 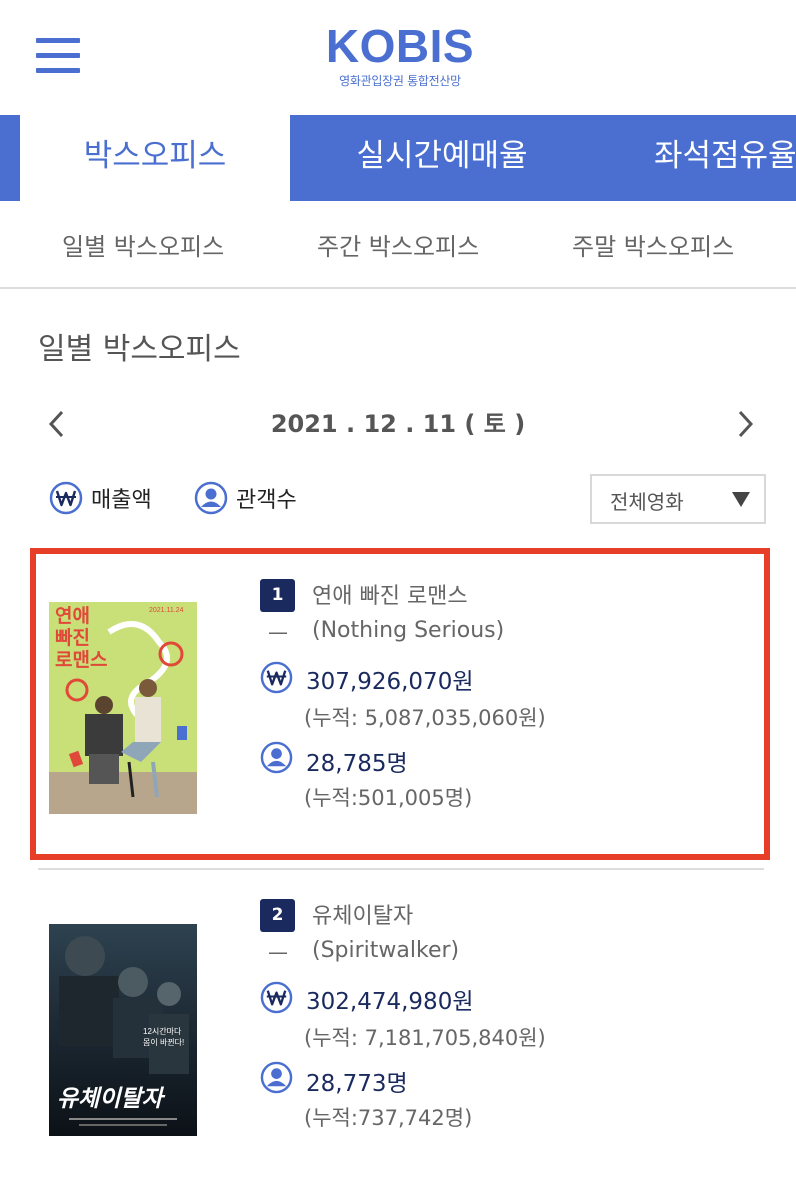 I want to click on daily-audience-value: 28,785명, so click(x=357, y=764).